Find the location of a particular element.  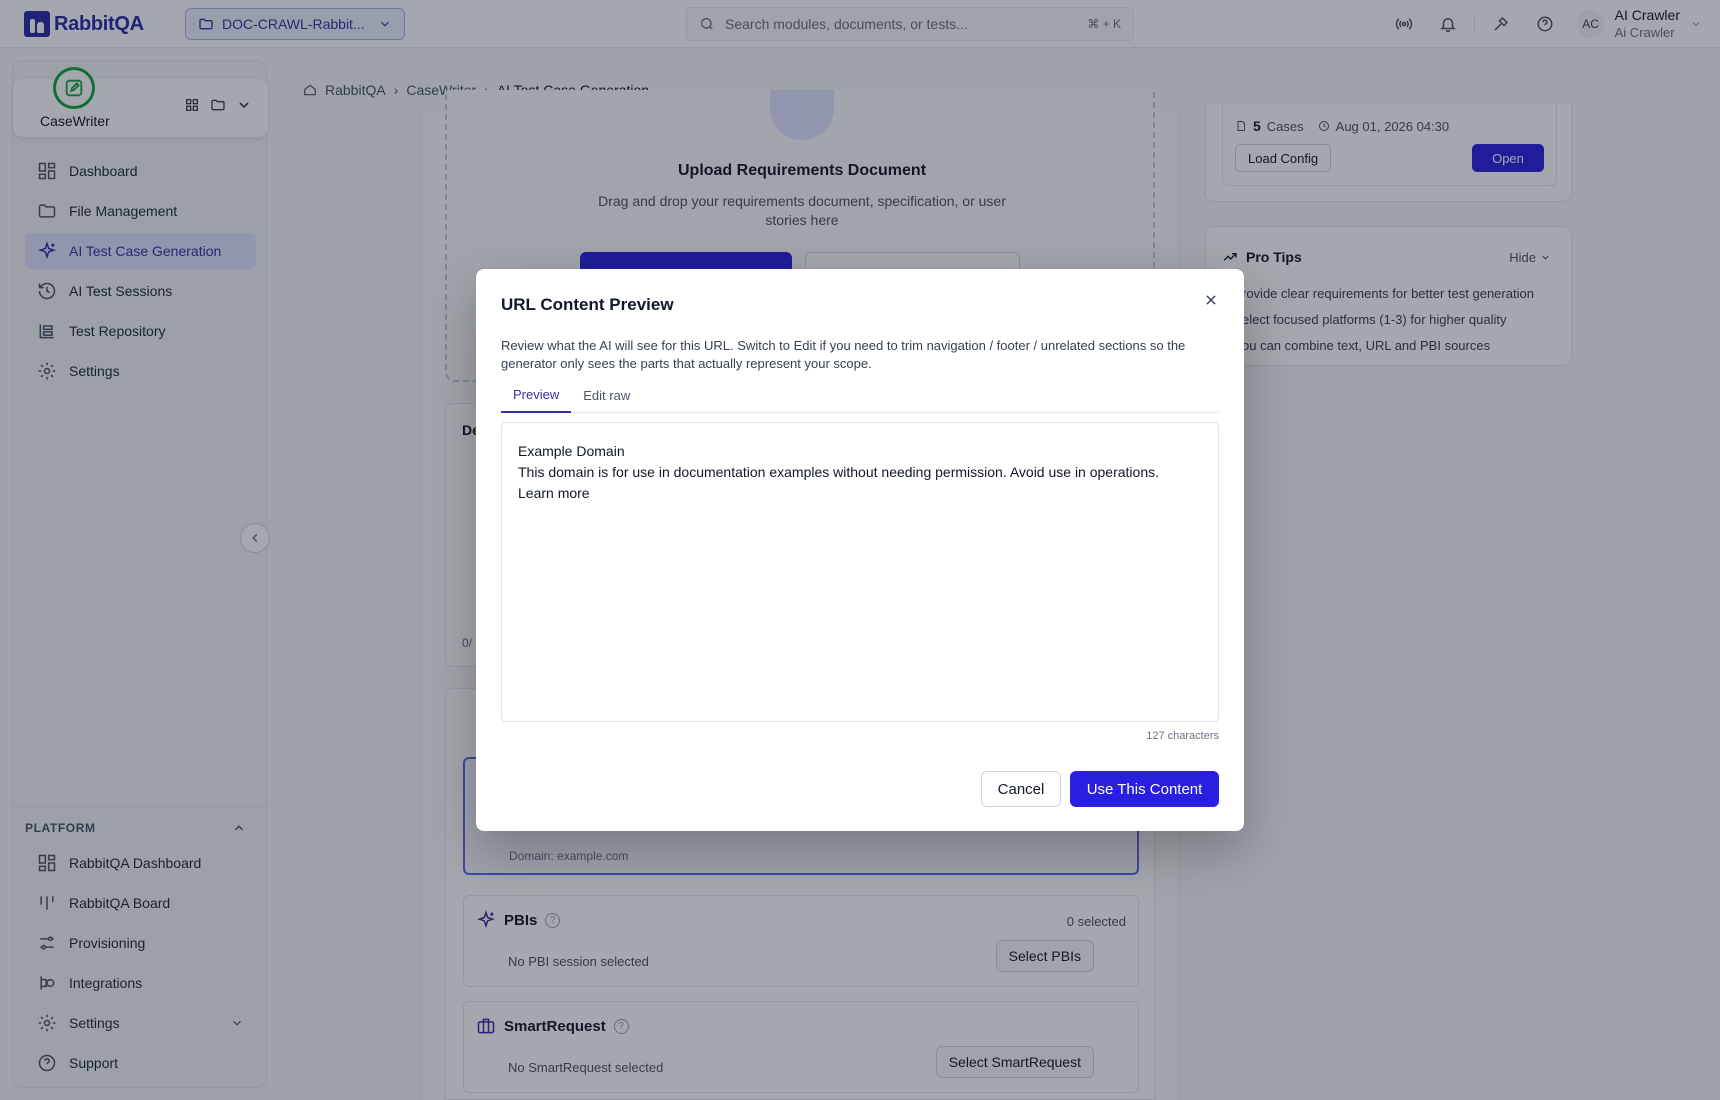

character-count: 127 characters is located at coordinates (1182, 736).